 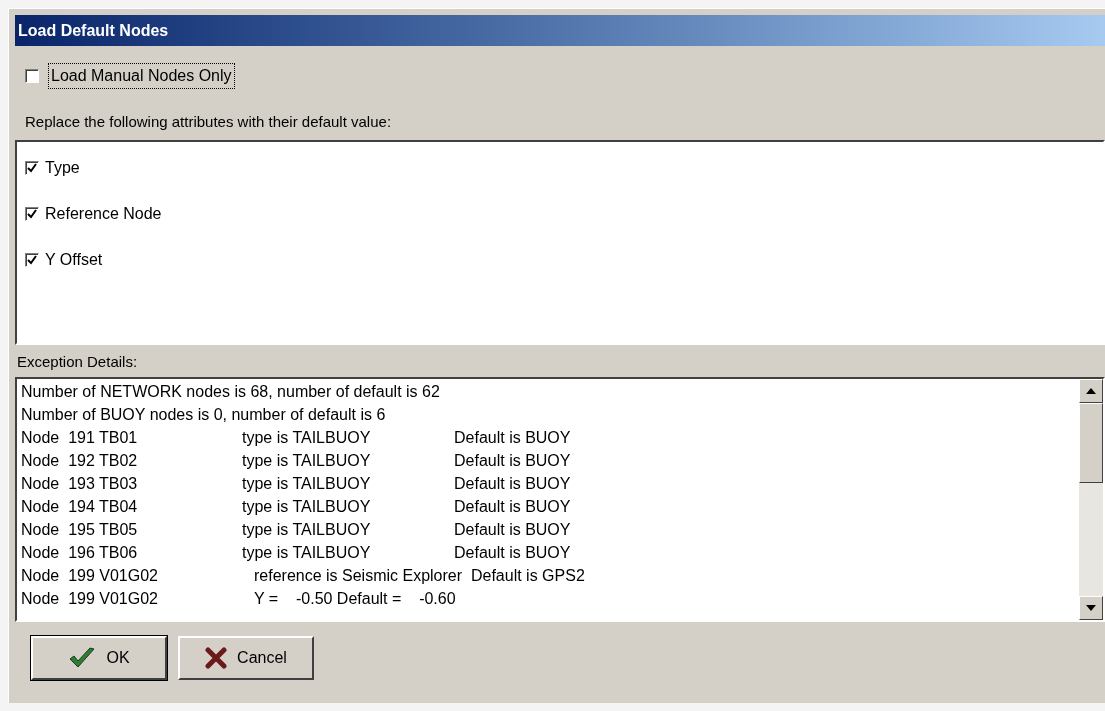 I want to click on scroll-thumb, so click(x=1091, y=443).